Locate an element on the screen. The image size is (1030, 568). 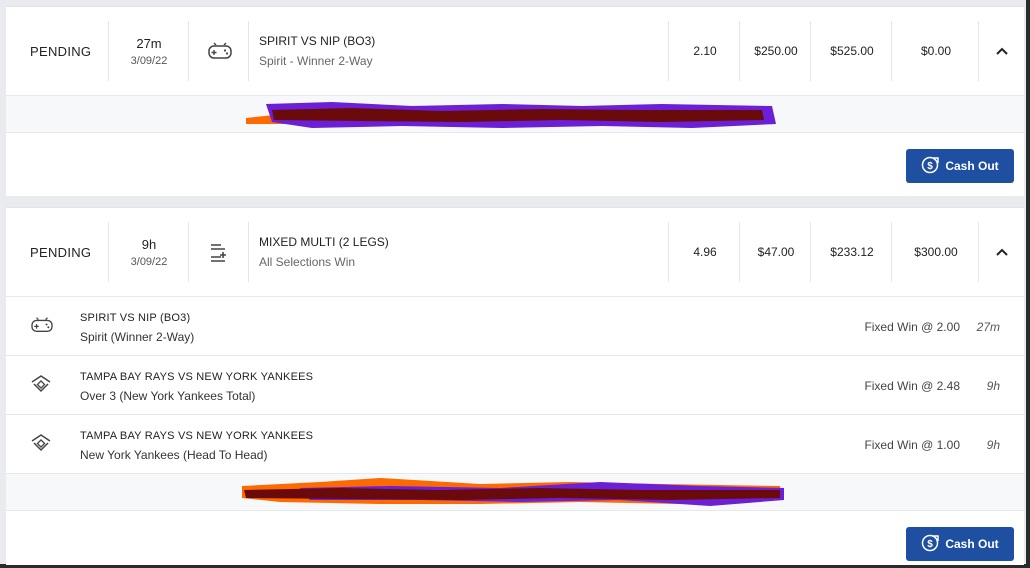
selection-text: Spirit - Winner 2-Way is located at coordinates (316, 61).